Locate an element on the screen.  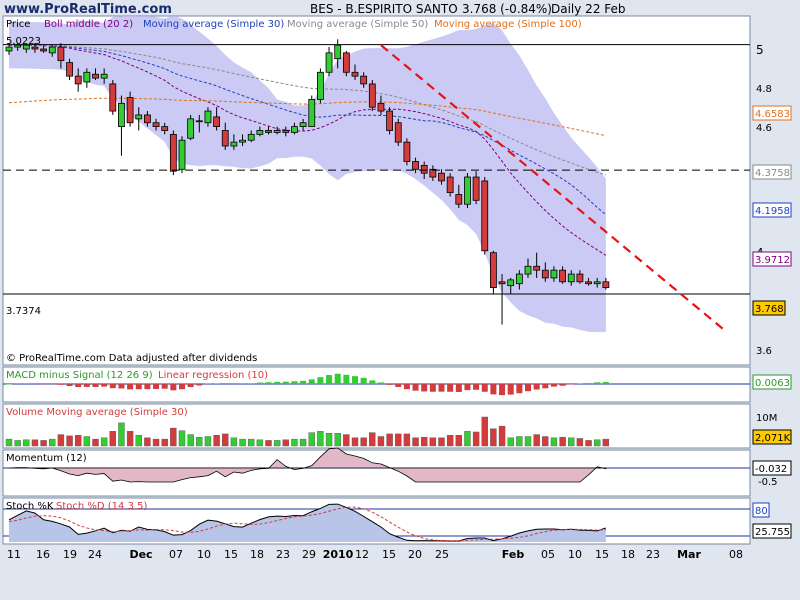
quote-value: 3.768 (-0.84%) is located at coordinates (507, 9).